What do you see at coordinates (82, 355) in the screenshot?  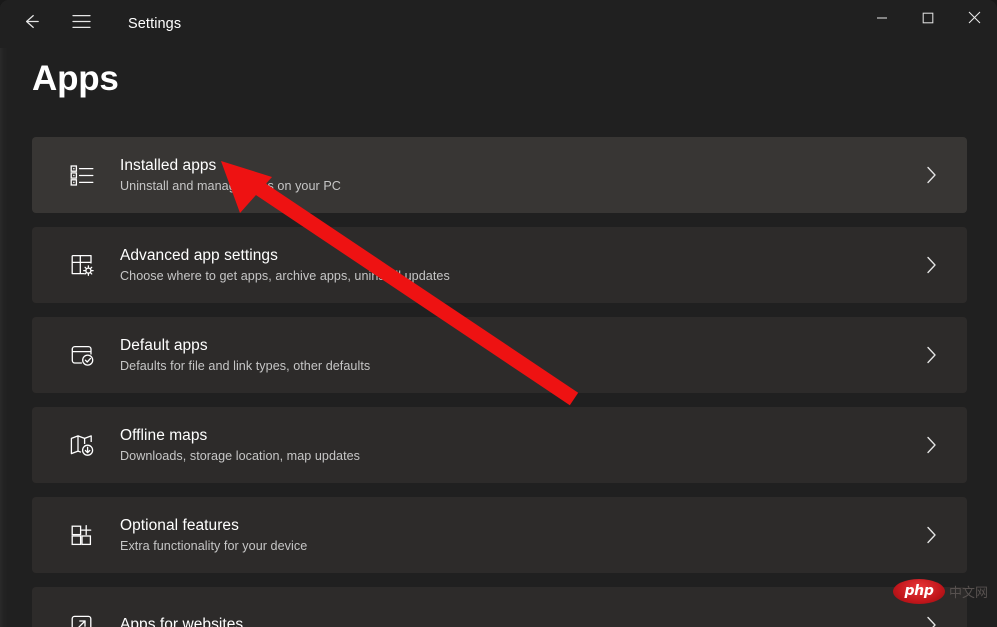 I see `window-check-icon` at bounding box center [82, 355].